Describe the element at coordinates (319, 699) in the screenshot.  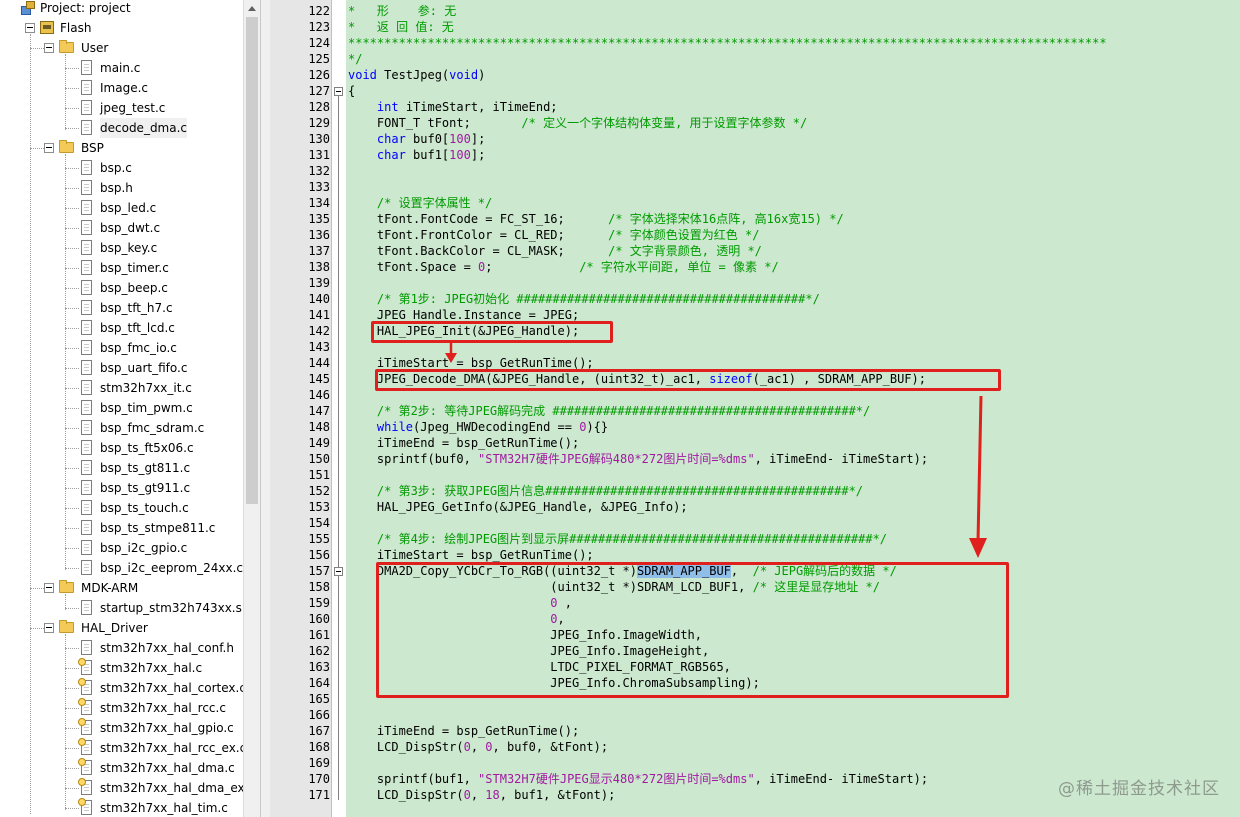
I see `line-number: 165` at that location.